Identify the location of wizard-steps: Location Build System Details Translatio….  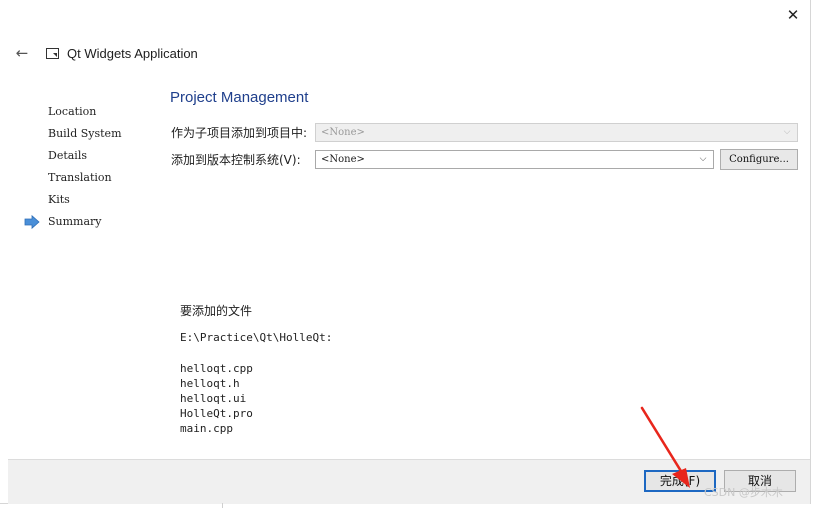
(94, 170).